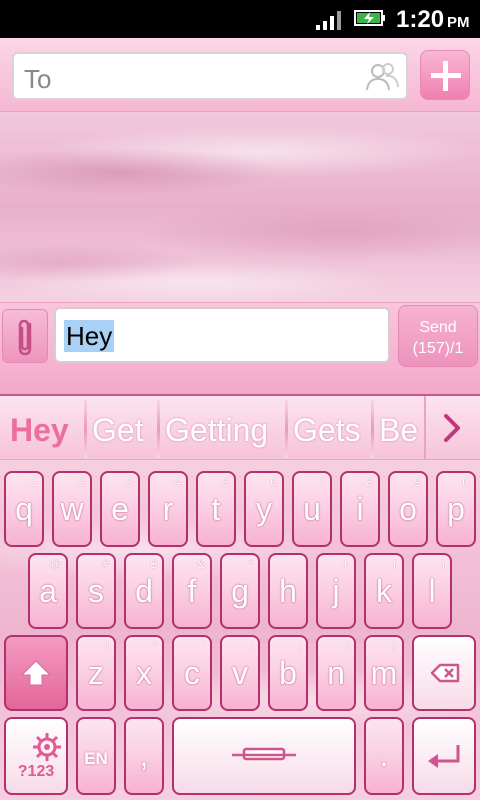 This screenshot has width=480, height=800. What do you see at coordinates (456, 509) in the screenshot?
I see `key-p: 0p` at bounding box center [456, 509].